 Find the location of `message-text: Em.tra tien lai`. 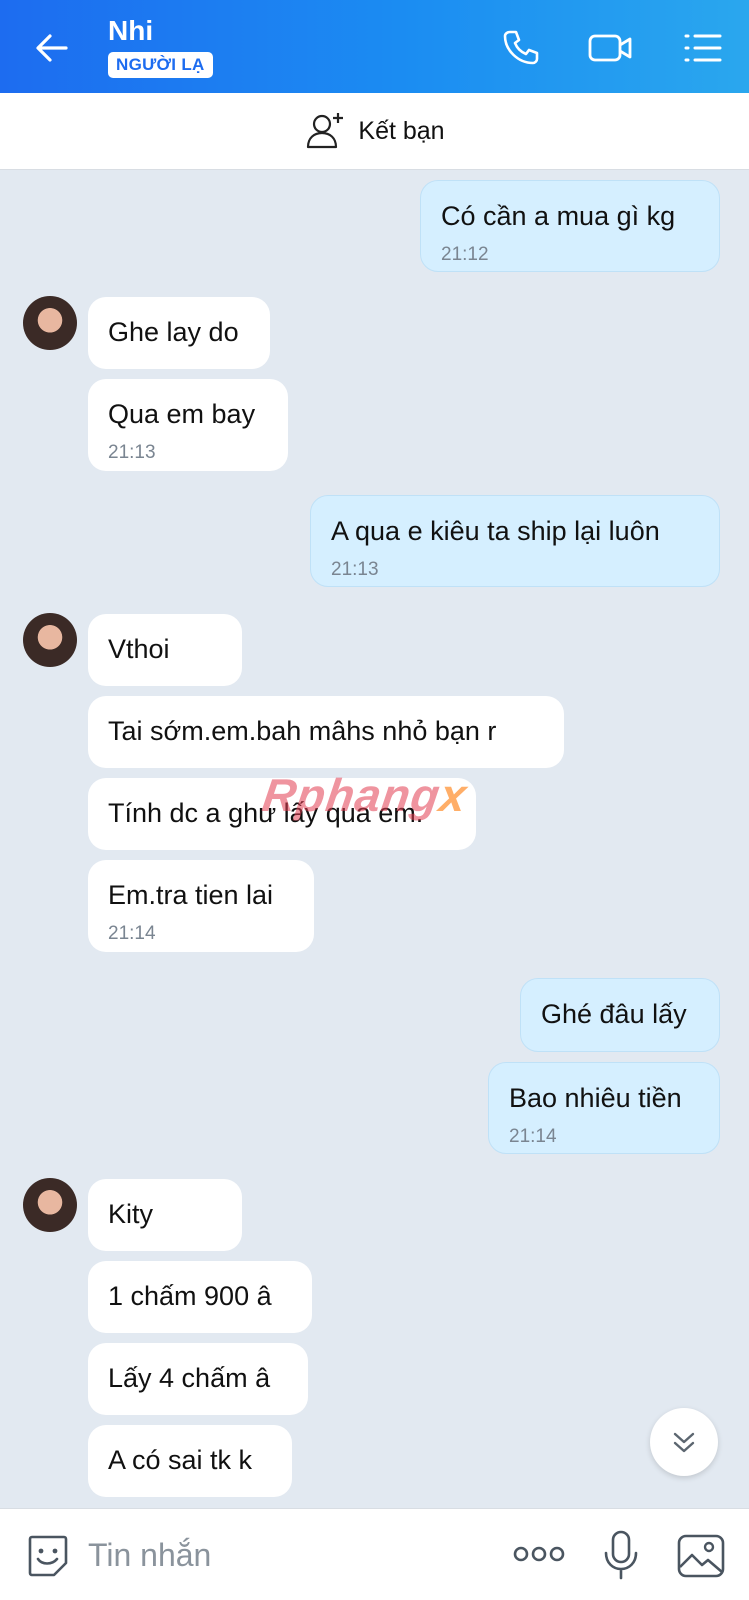

message-text: Em.tra tien lai is located at coordinates (191, 895).